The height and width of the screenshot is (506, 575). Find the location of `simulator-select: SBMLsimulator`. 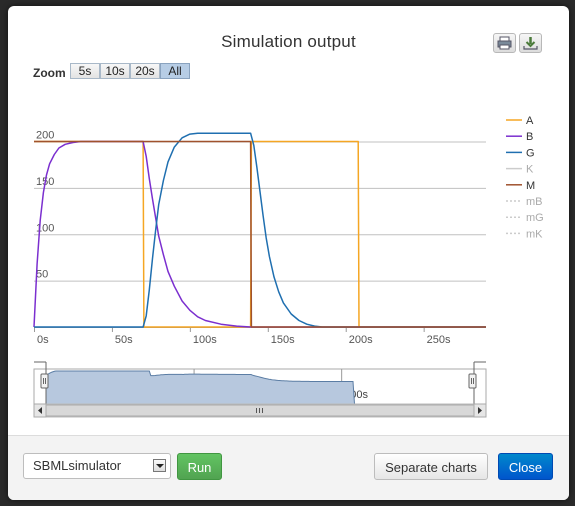

simulator-select: SBMLsimulator is located at coordinates (97, 466).